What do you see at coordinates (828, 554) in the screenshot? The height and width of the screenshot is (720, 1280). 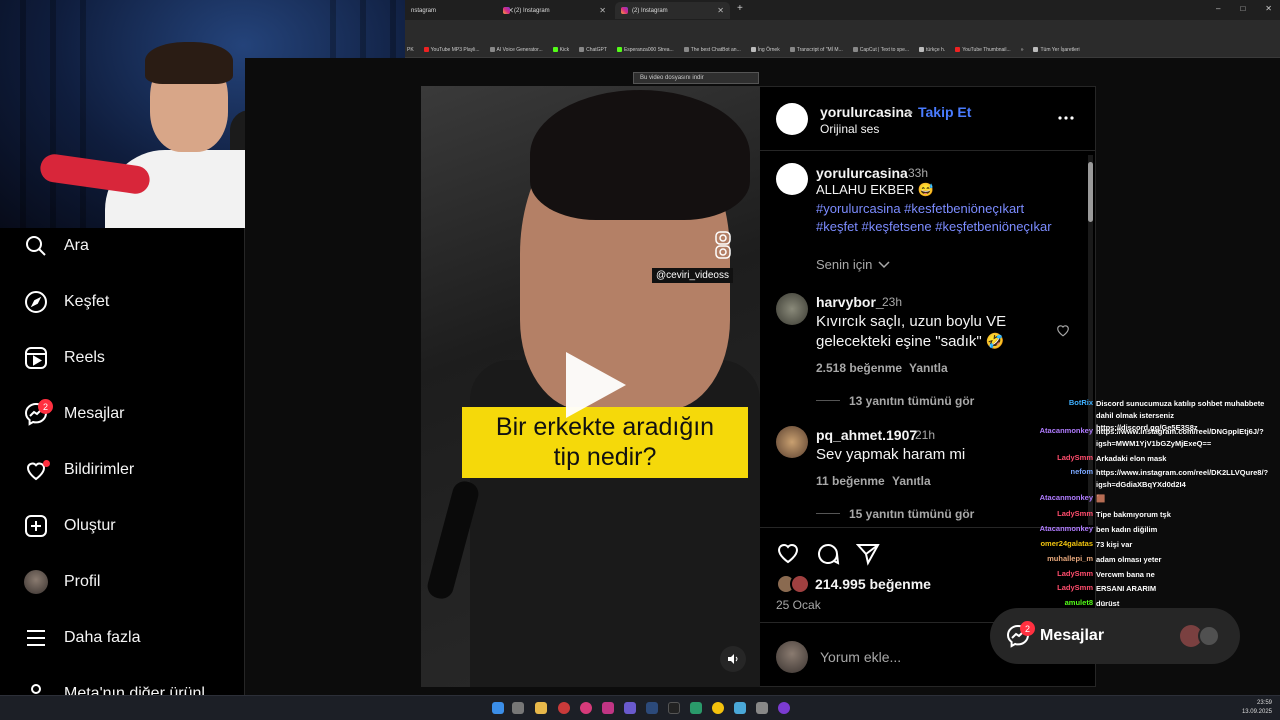 I see `comment-icon` at bounding box center [828, 554].